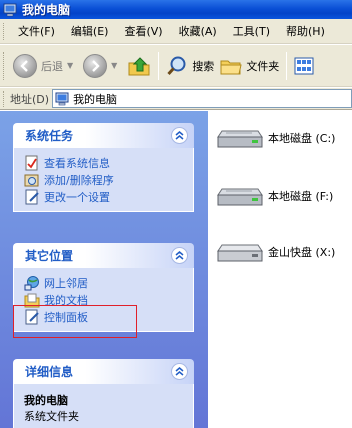 This screenshot has height=428, width=352. I want to click on up-button, so click(139, 66).